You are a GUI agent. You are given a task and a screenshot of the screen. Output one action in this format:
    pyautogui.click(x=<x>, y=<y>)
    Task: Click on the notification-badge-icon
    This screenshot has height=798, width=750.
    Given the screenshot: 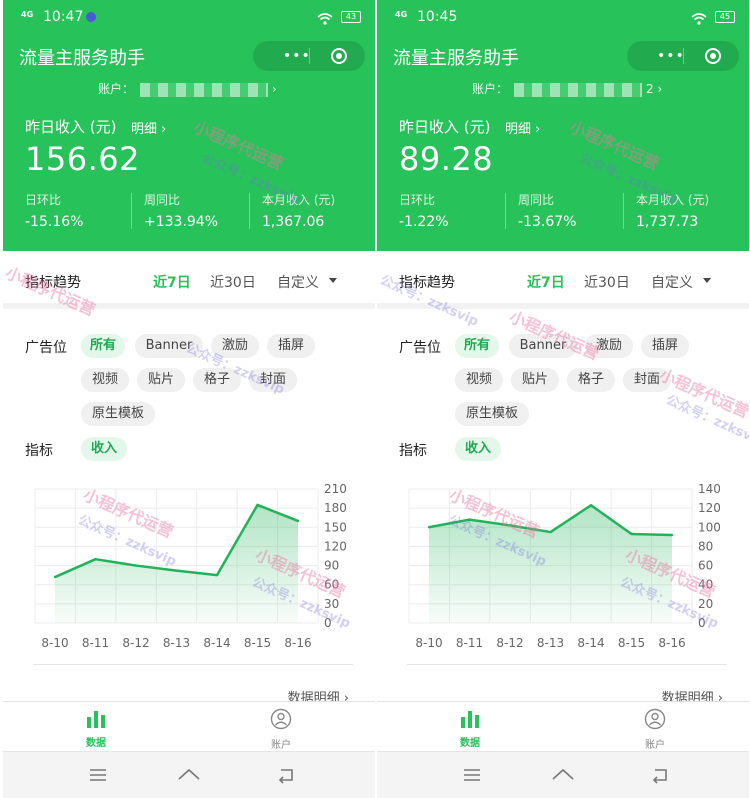 What is the action you would take?
    pyautogui.click(x=91, y=17)
    